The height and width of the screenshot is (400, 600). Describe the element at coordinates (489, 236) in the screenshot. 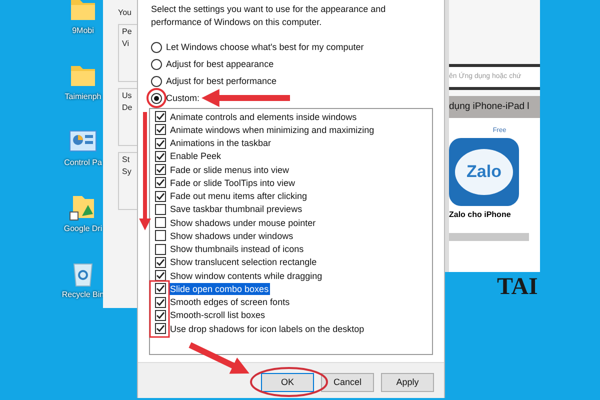

I see `horizontal-scrollbar` at that location.